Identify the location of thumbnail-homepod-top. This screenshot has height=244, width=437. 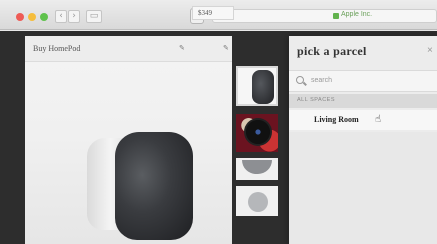
(257, 133).